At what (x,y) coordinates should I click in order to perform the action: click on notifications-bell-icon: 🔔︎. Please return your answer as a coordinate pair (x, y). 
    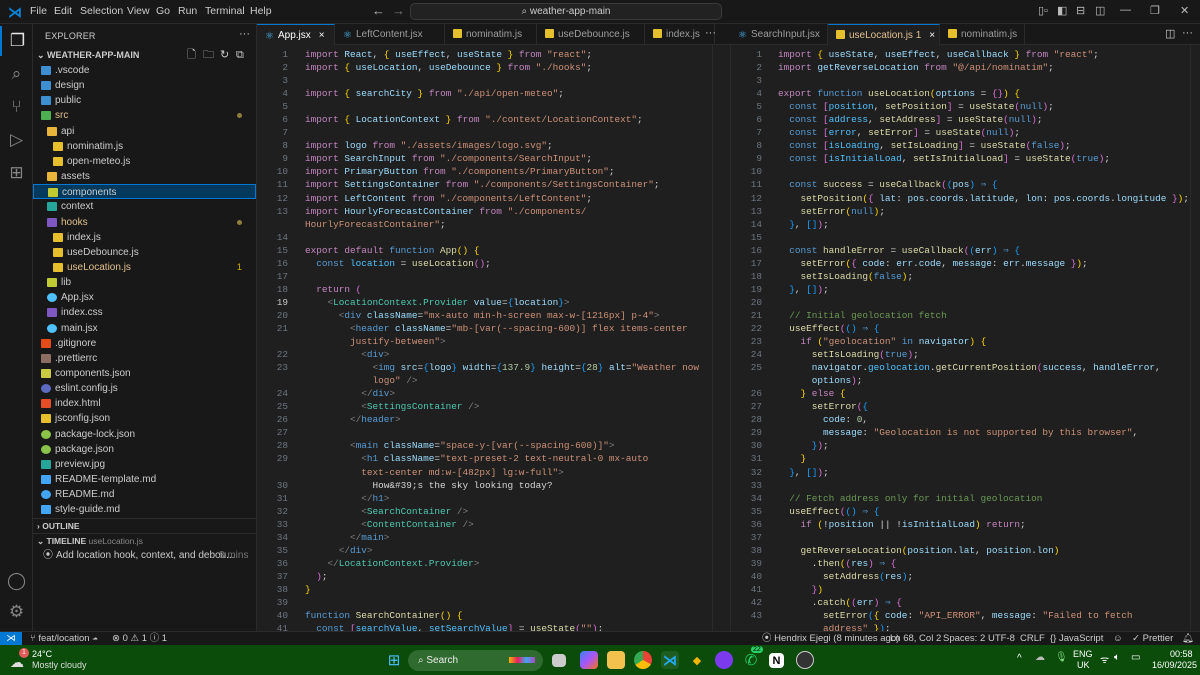
    Looking at the image, I should click on (1188, 638).